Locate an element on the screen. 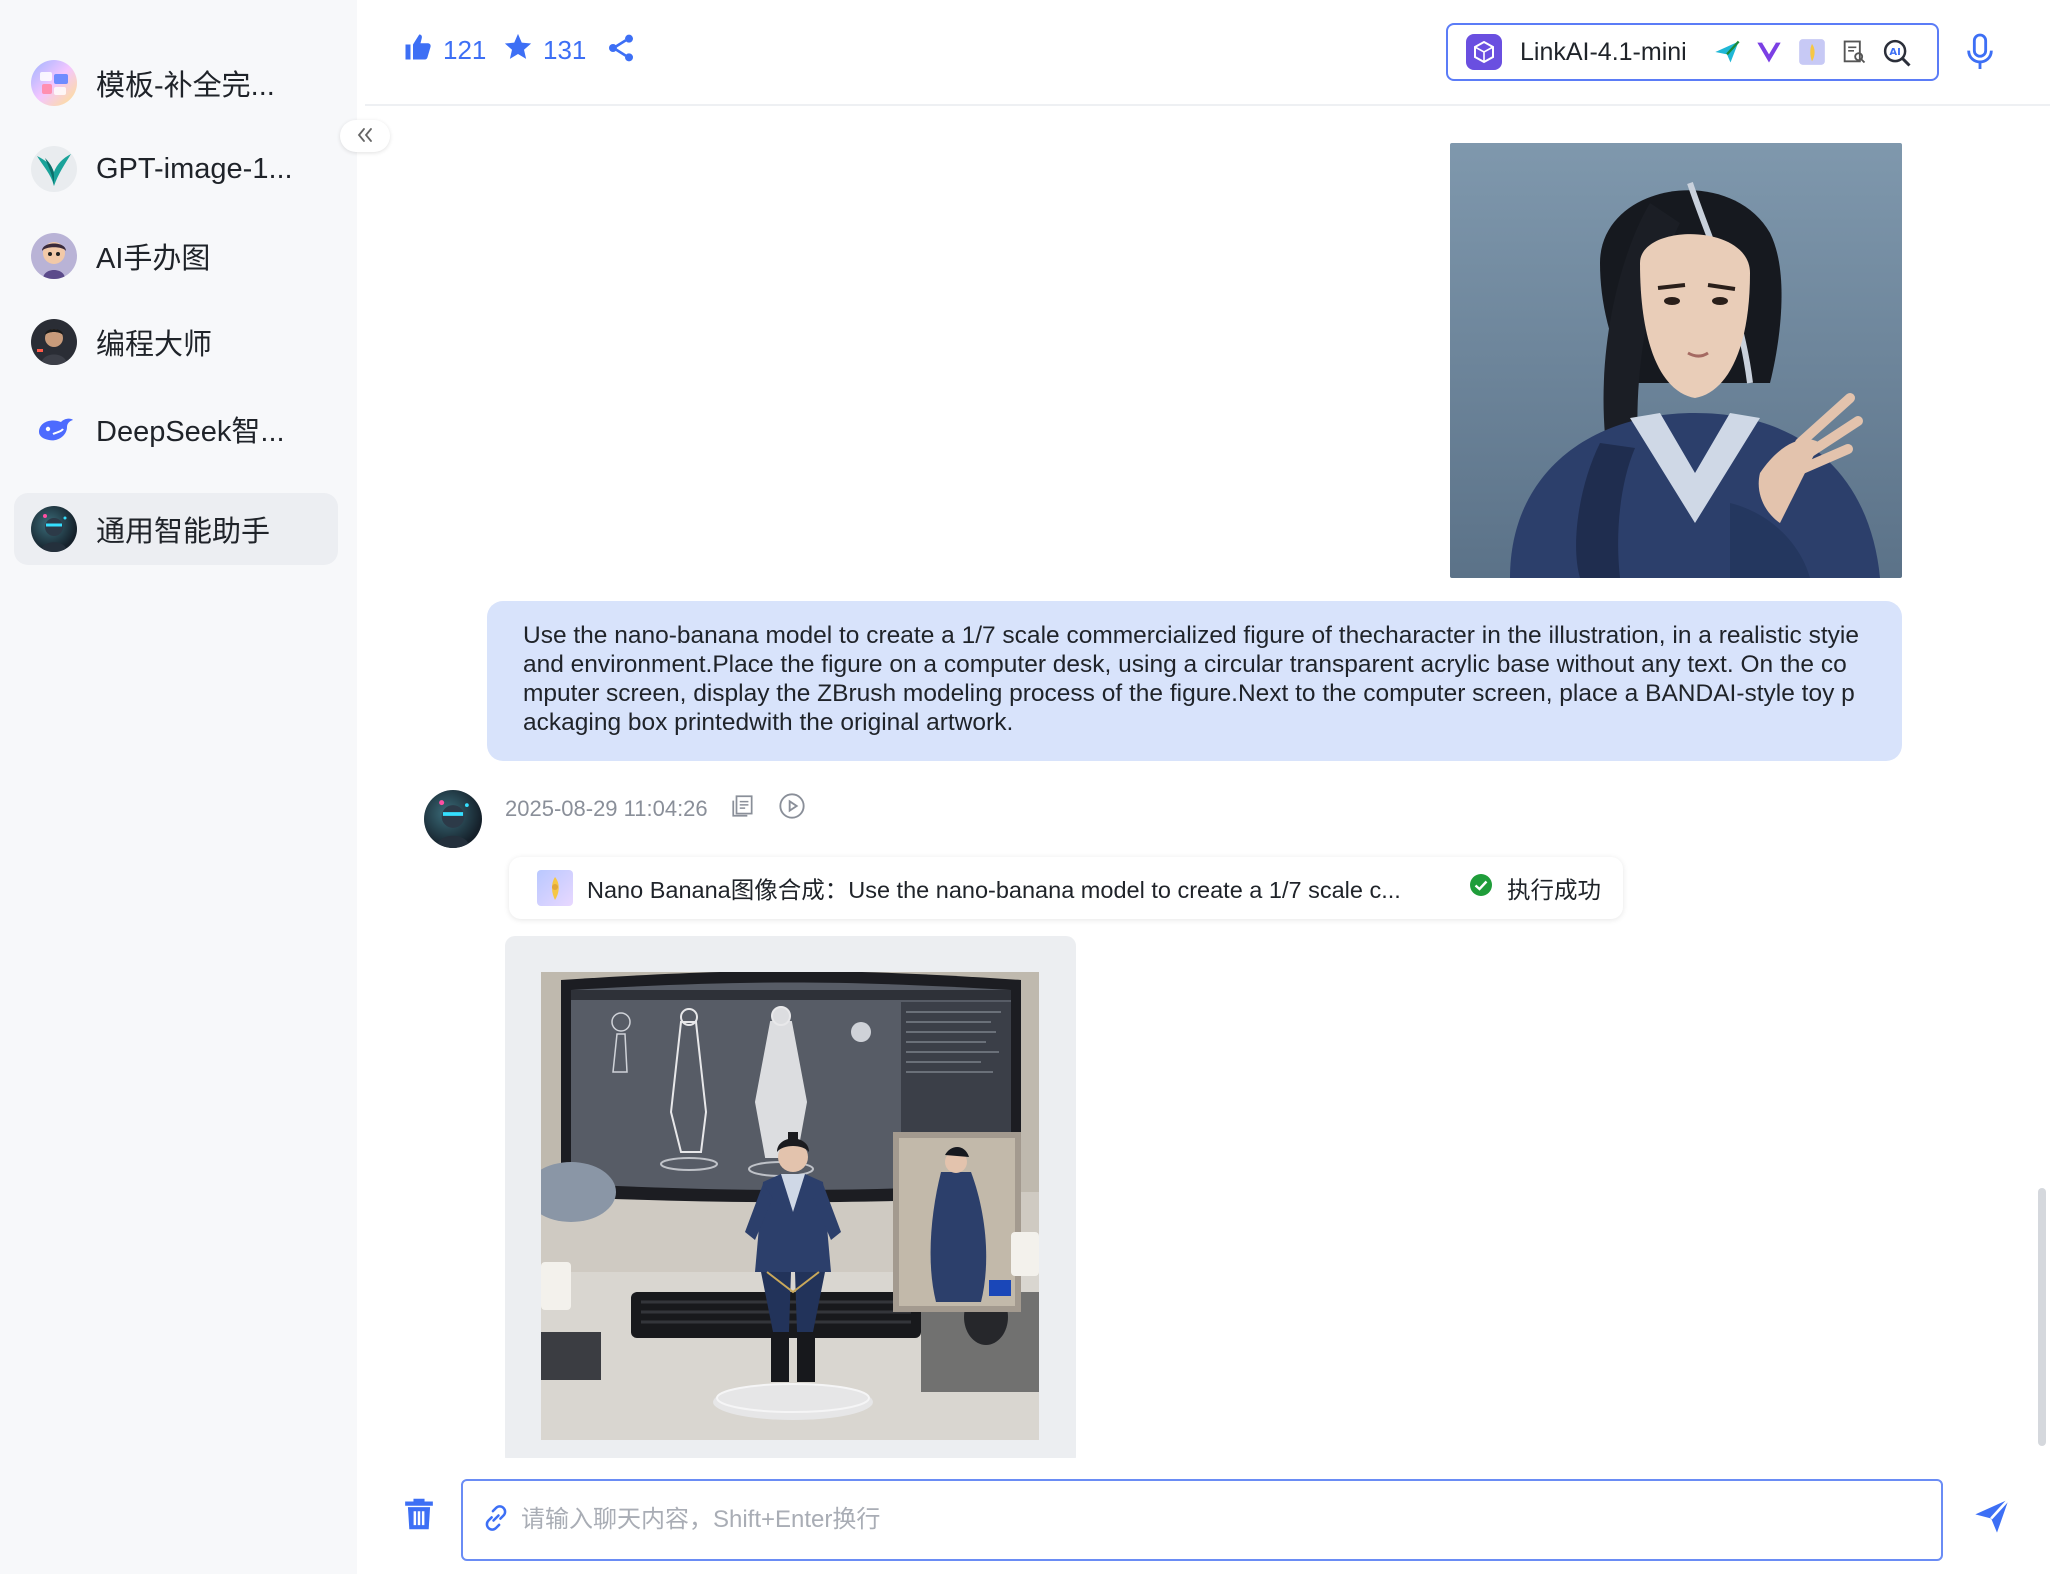 This screenshot has height=1574, width=2064. sidebar-item-ai-figure: AI手办图 is located at coordinates (176, 256).